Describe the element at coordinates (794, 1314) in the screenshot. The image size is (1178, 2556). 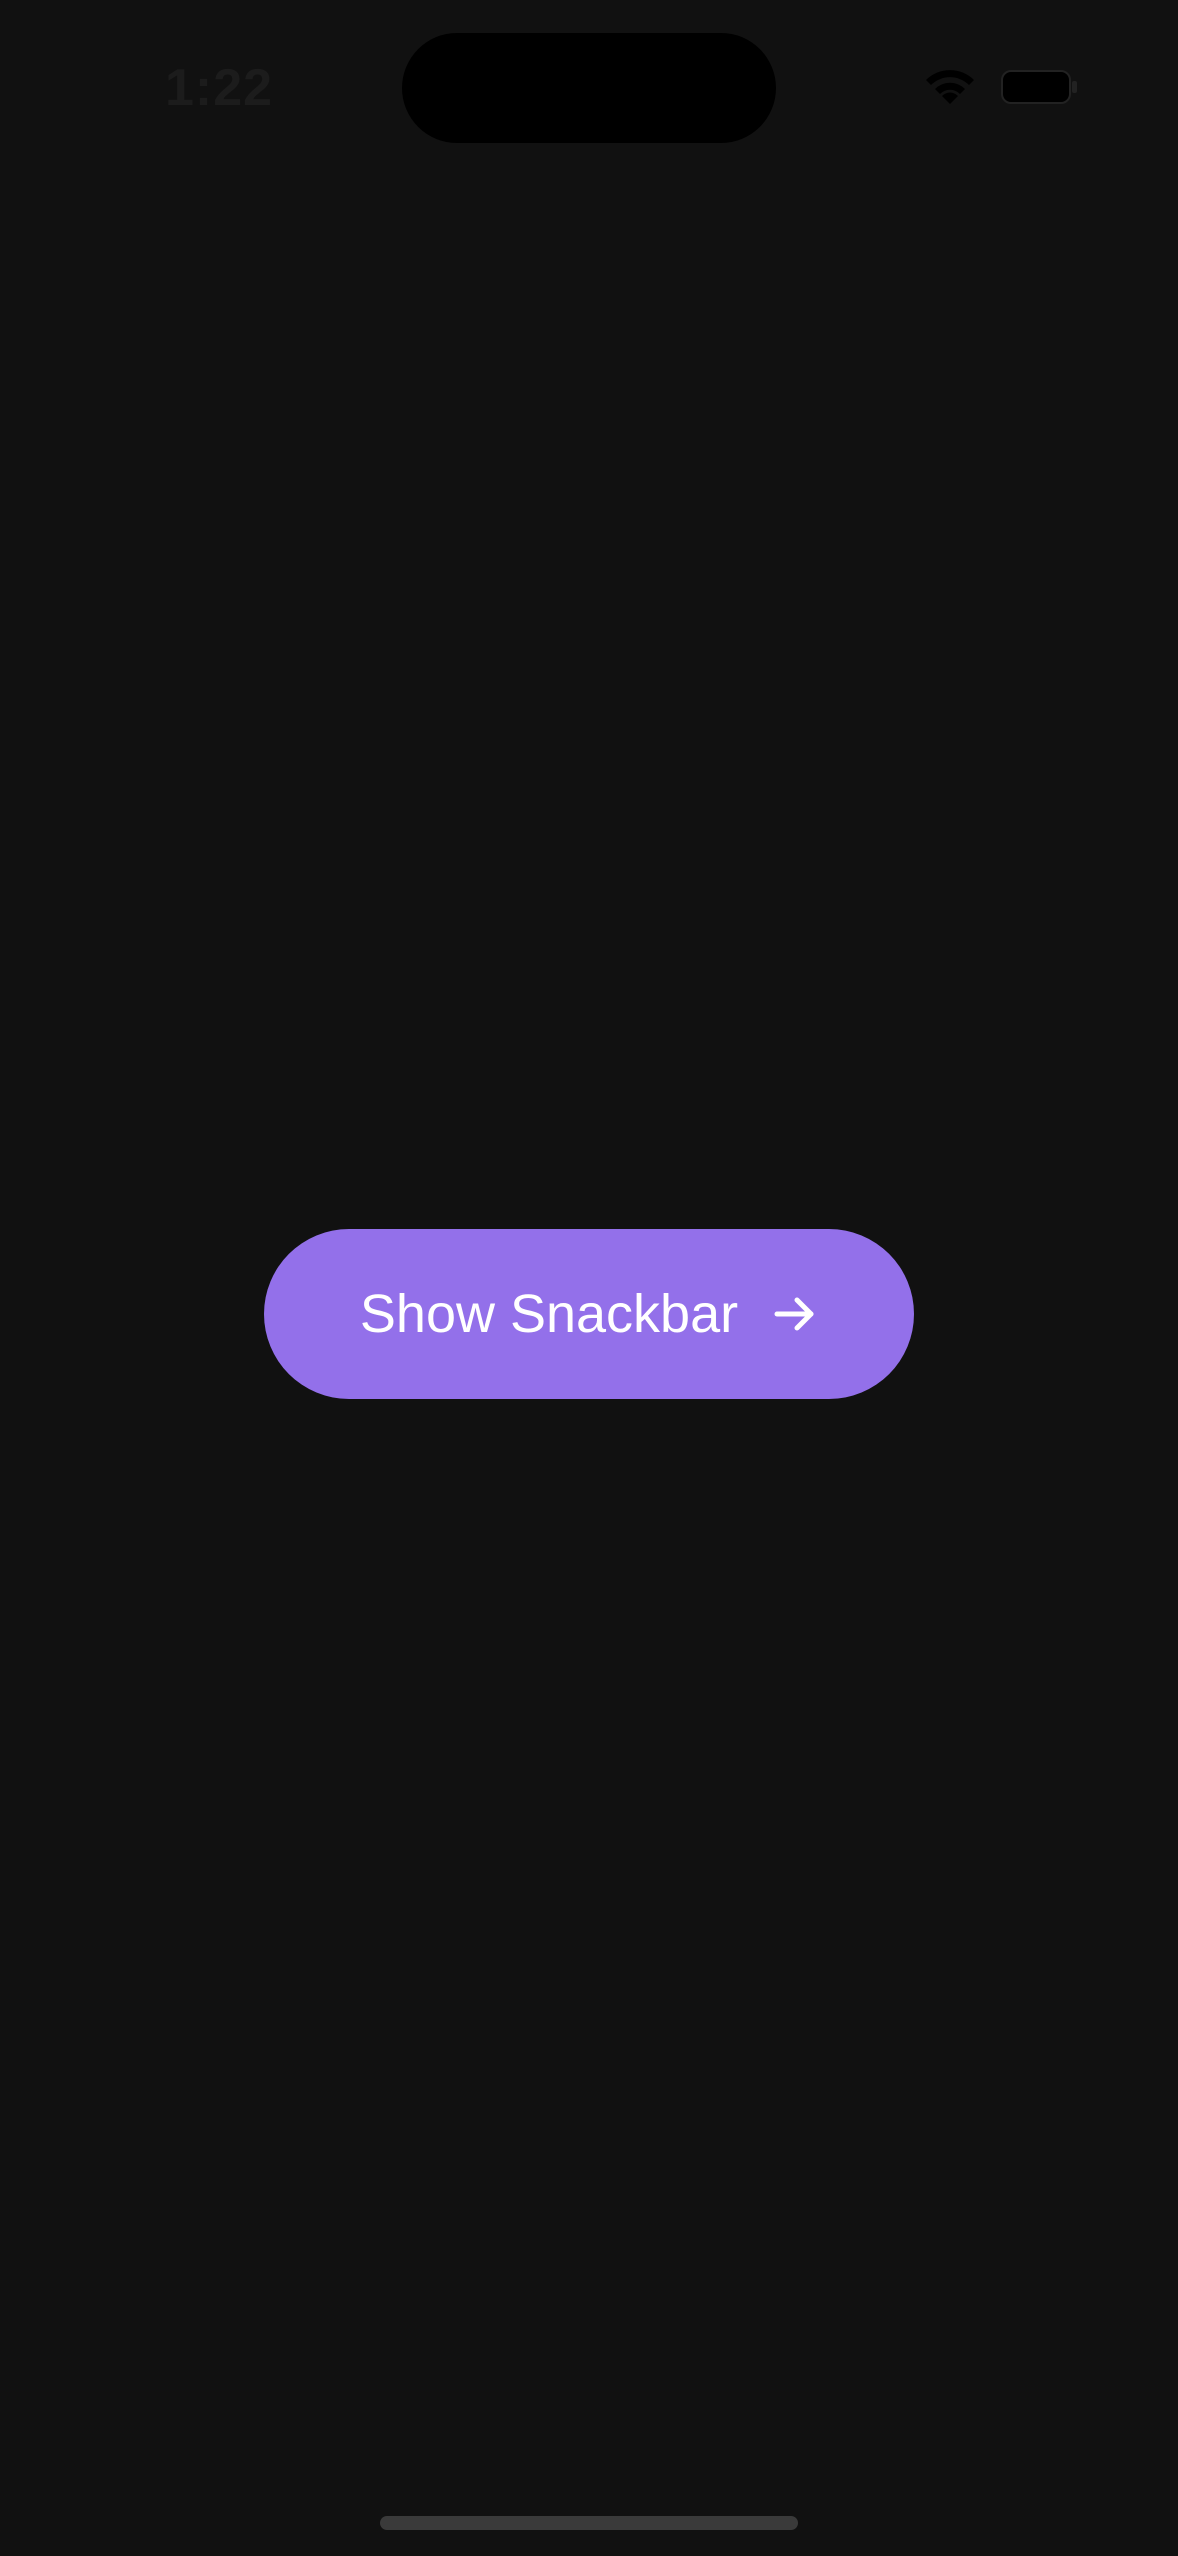
I see `arrow-right-icon` at that location.